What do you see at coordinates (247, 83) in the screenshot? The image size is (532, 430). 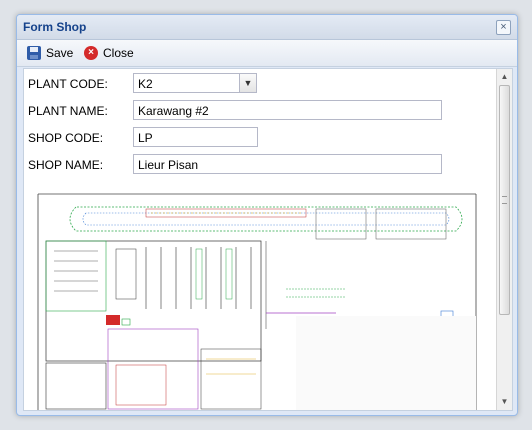 I see `chevron-down-icon: ▼` at bounding box center [247, 83].